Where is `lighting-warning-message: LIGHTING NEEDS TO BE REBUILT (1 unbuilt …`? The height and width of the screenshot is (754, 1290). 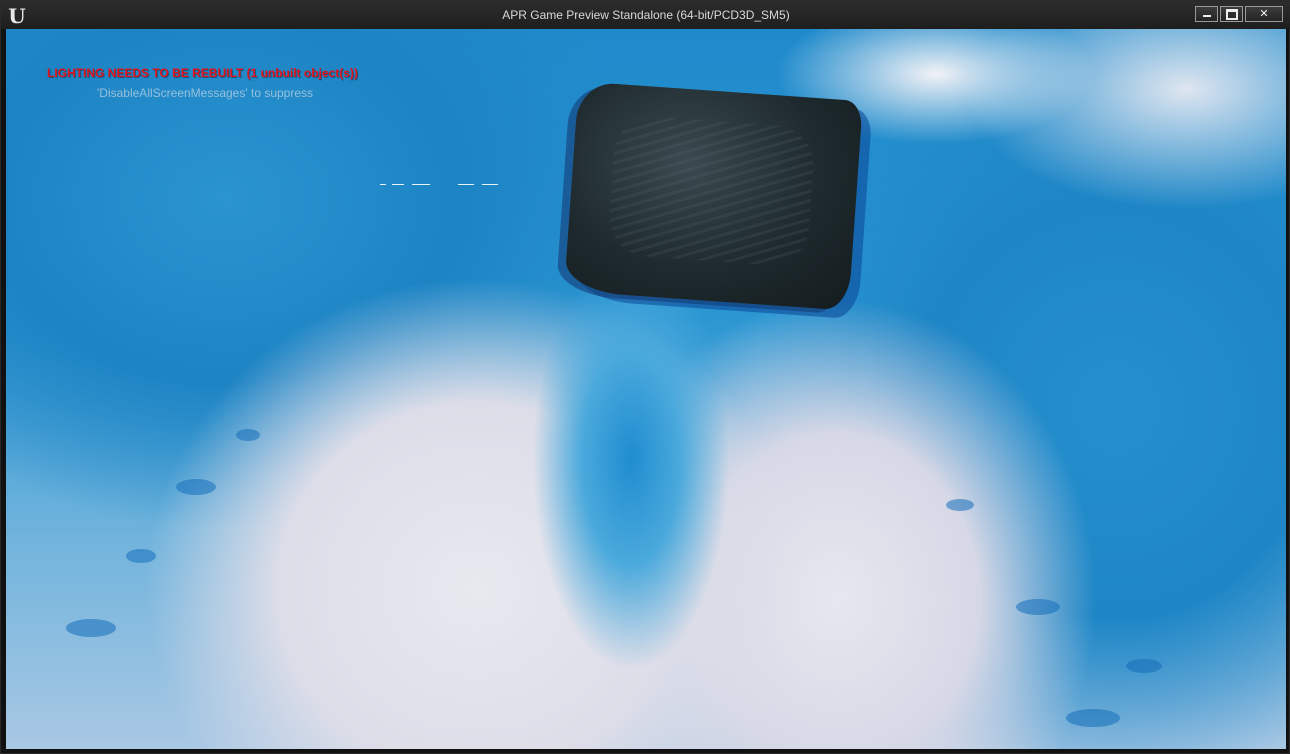
lighting-warning-message: LIGHTING NEEDS TO BE REBUILT (1 unbuilt … is located at coordinates (202, 73).